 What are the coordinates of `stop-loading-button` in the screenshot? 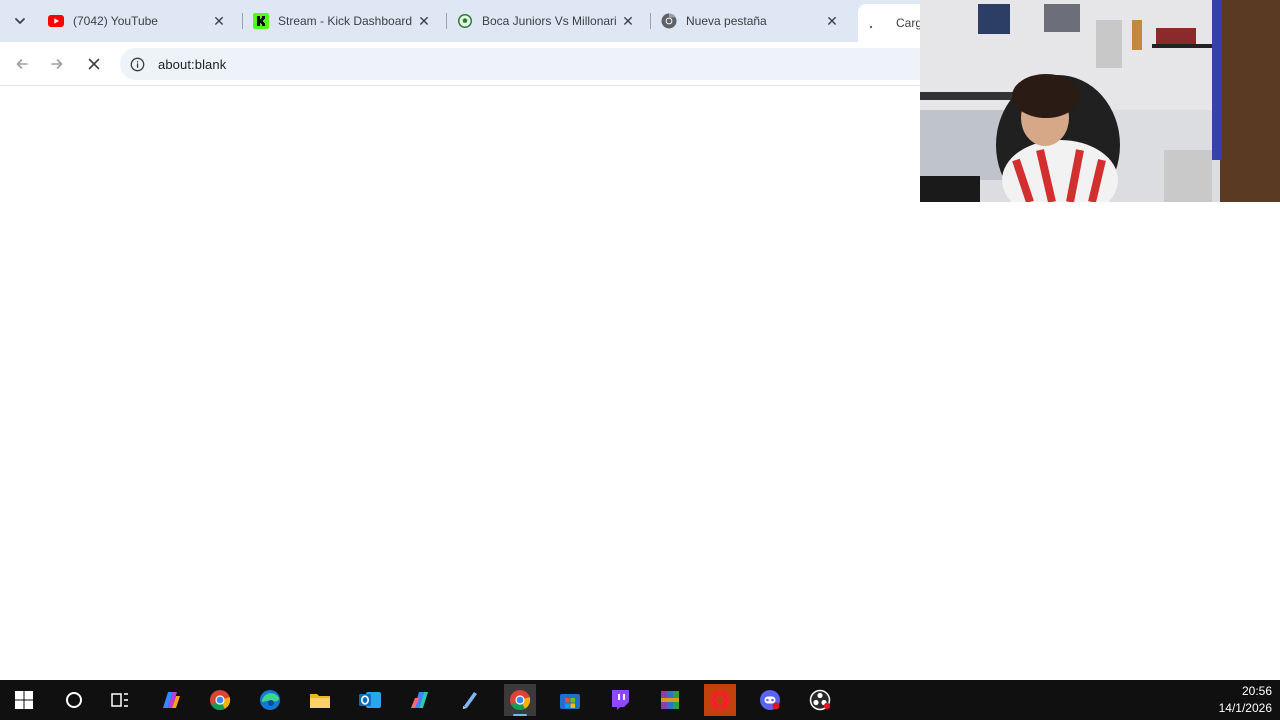 It's located at (94, 64).